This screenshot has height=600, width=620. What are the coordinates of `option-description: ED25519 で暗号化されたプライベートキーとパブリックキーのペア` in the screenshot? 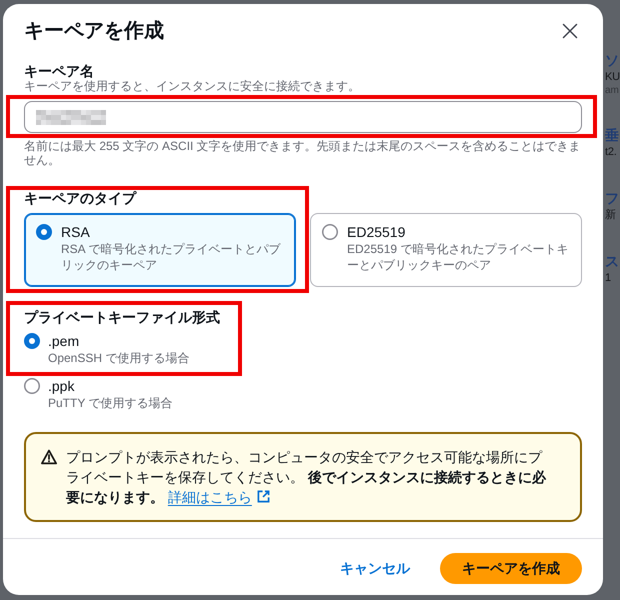 It's located at (458, 257).